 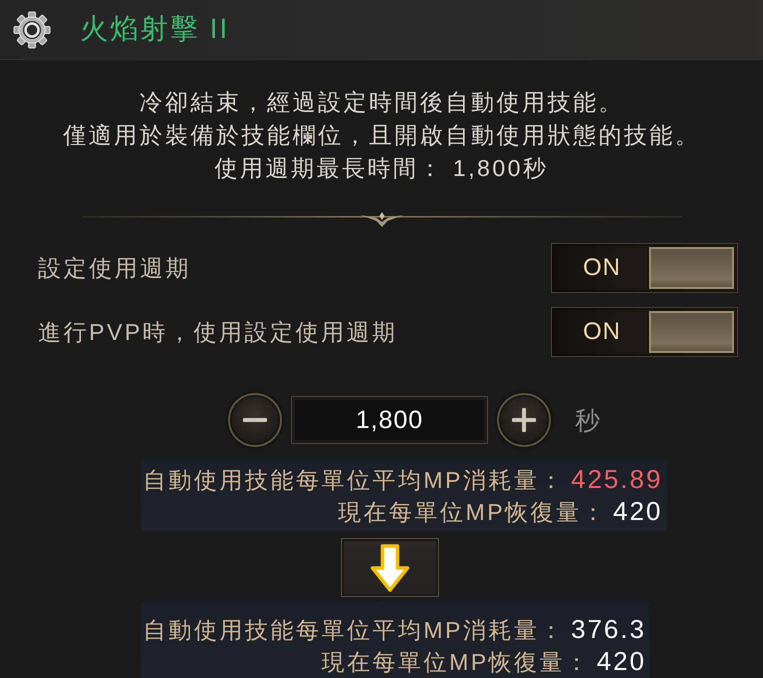 I want to click on max-duration-text: 使用週期最長時間： 1,800秒, so click(x=382, y=168).